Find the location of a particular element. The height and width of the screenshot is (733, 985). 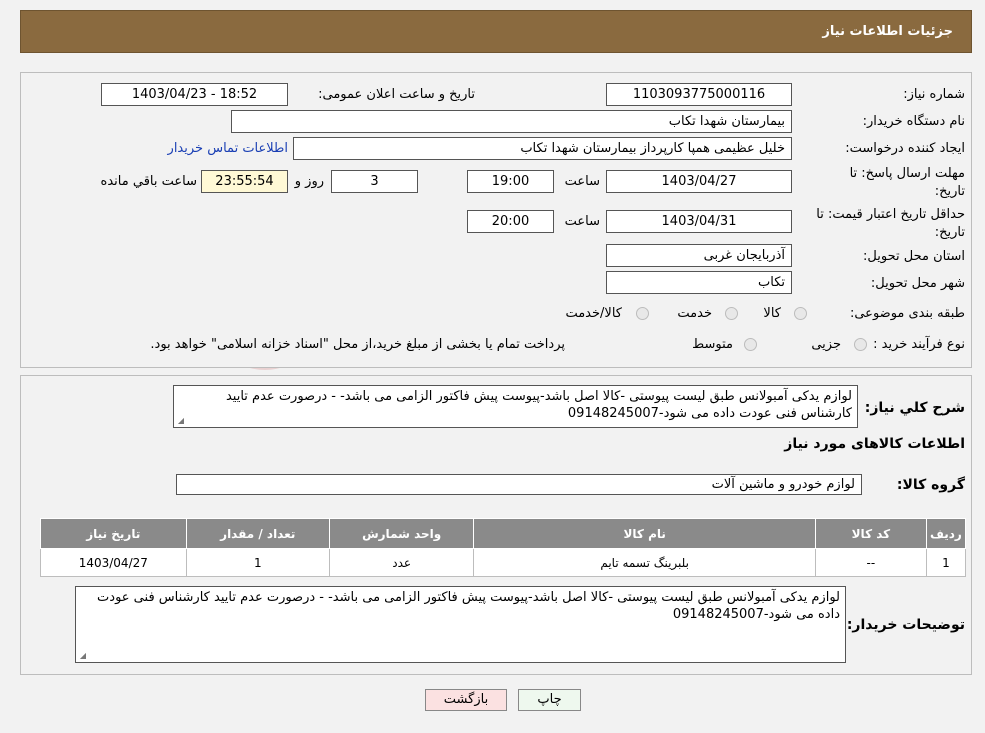

deadline-label-line2: تاریخ: is located at coordinates (949, 191).